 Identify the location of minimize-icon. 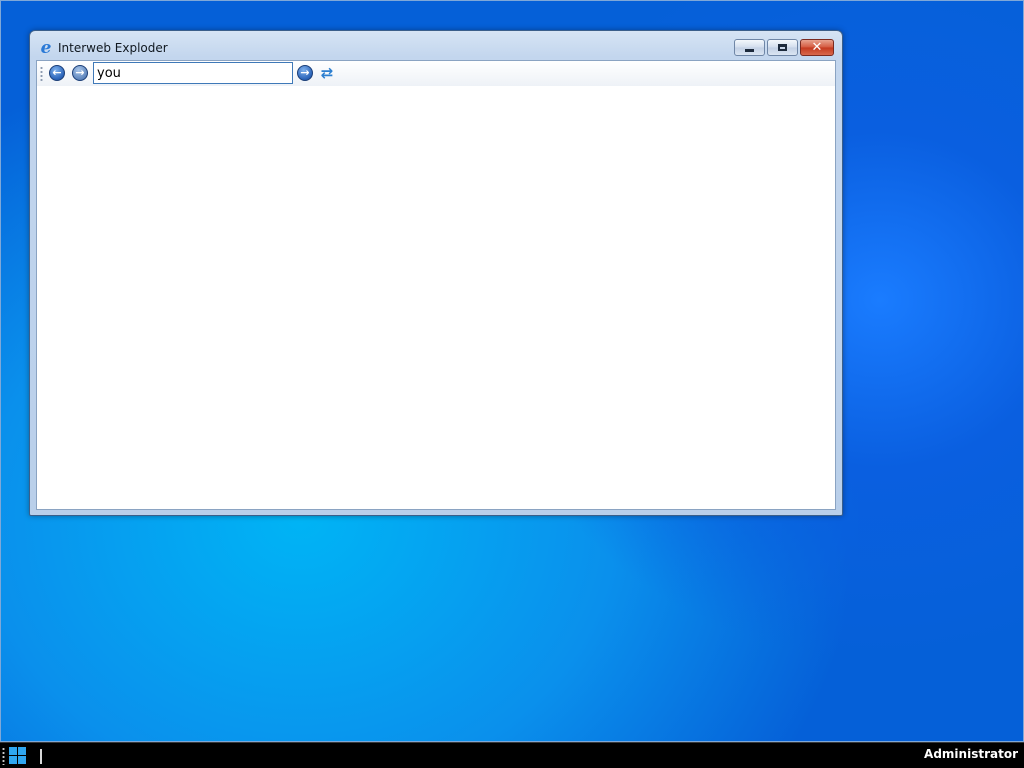
(749, 50).